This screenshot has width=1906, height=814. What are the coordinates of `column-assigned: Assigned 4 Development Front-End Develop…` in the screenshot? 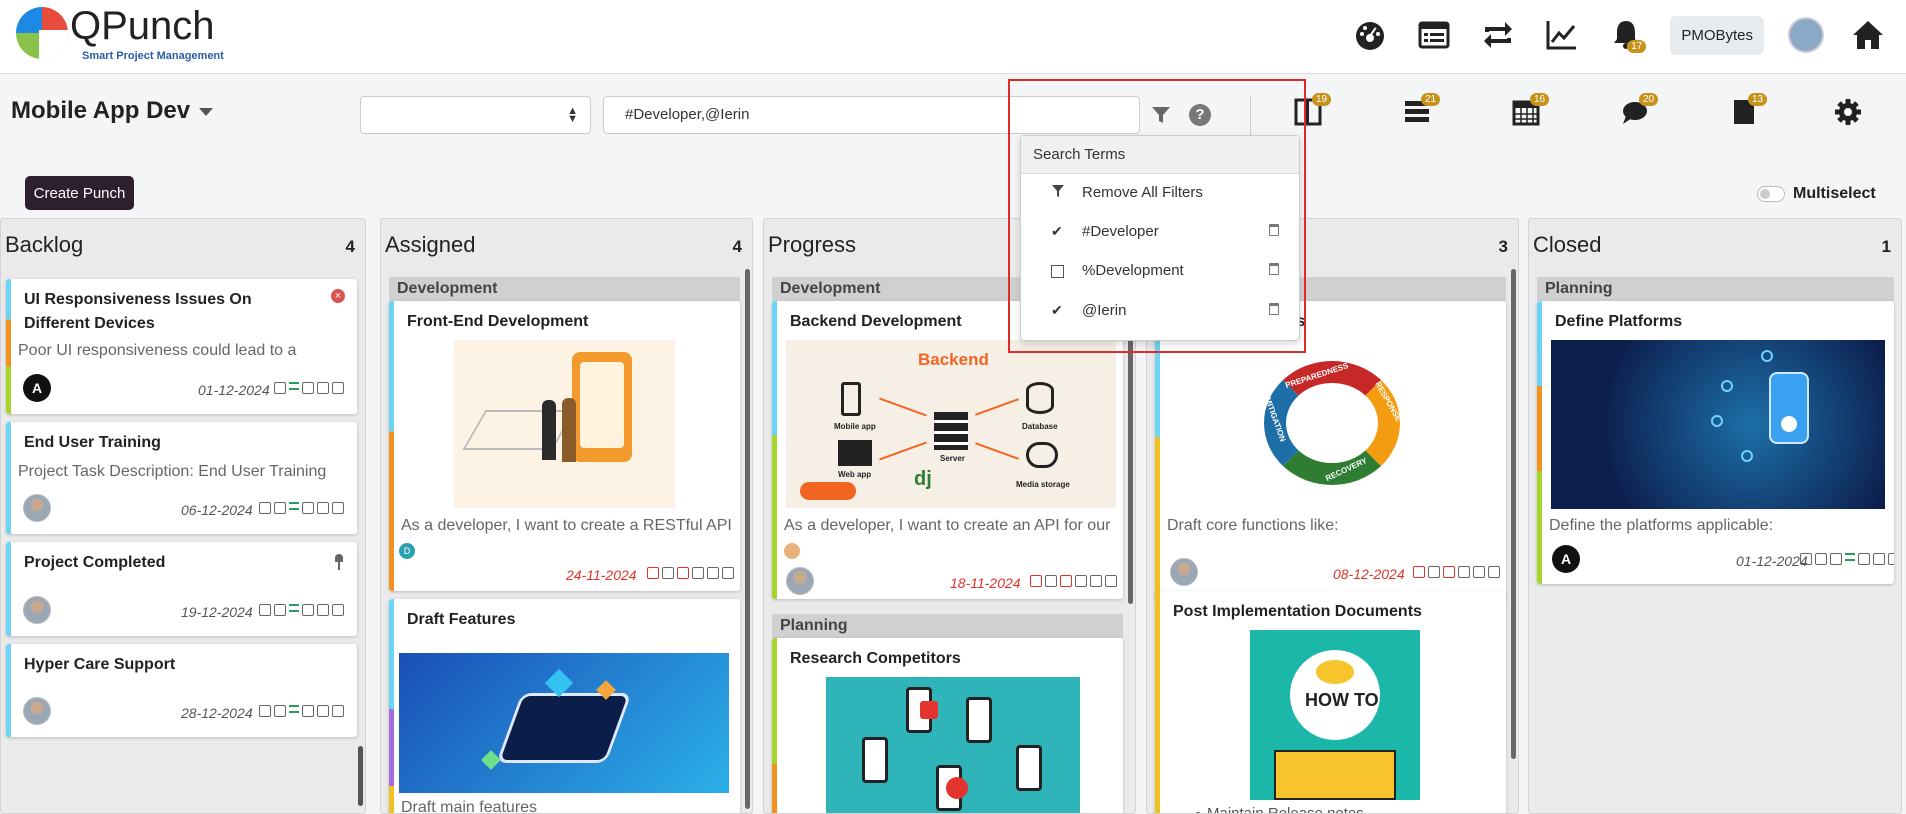 It's located at (566, 516).